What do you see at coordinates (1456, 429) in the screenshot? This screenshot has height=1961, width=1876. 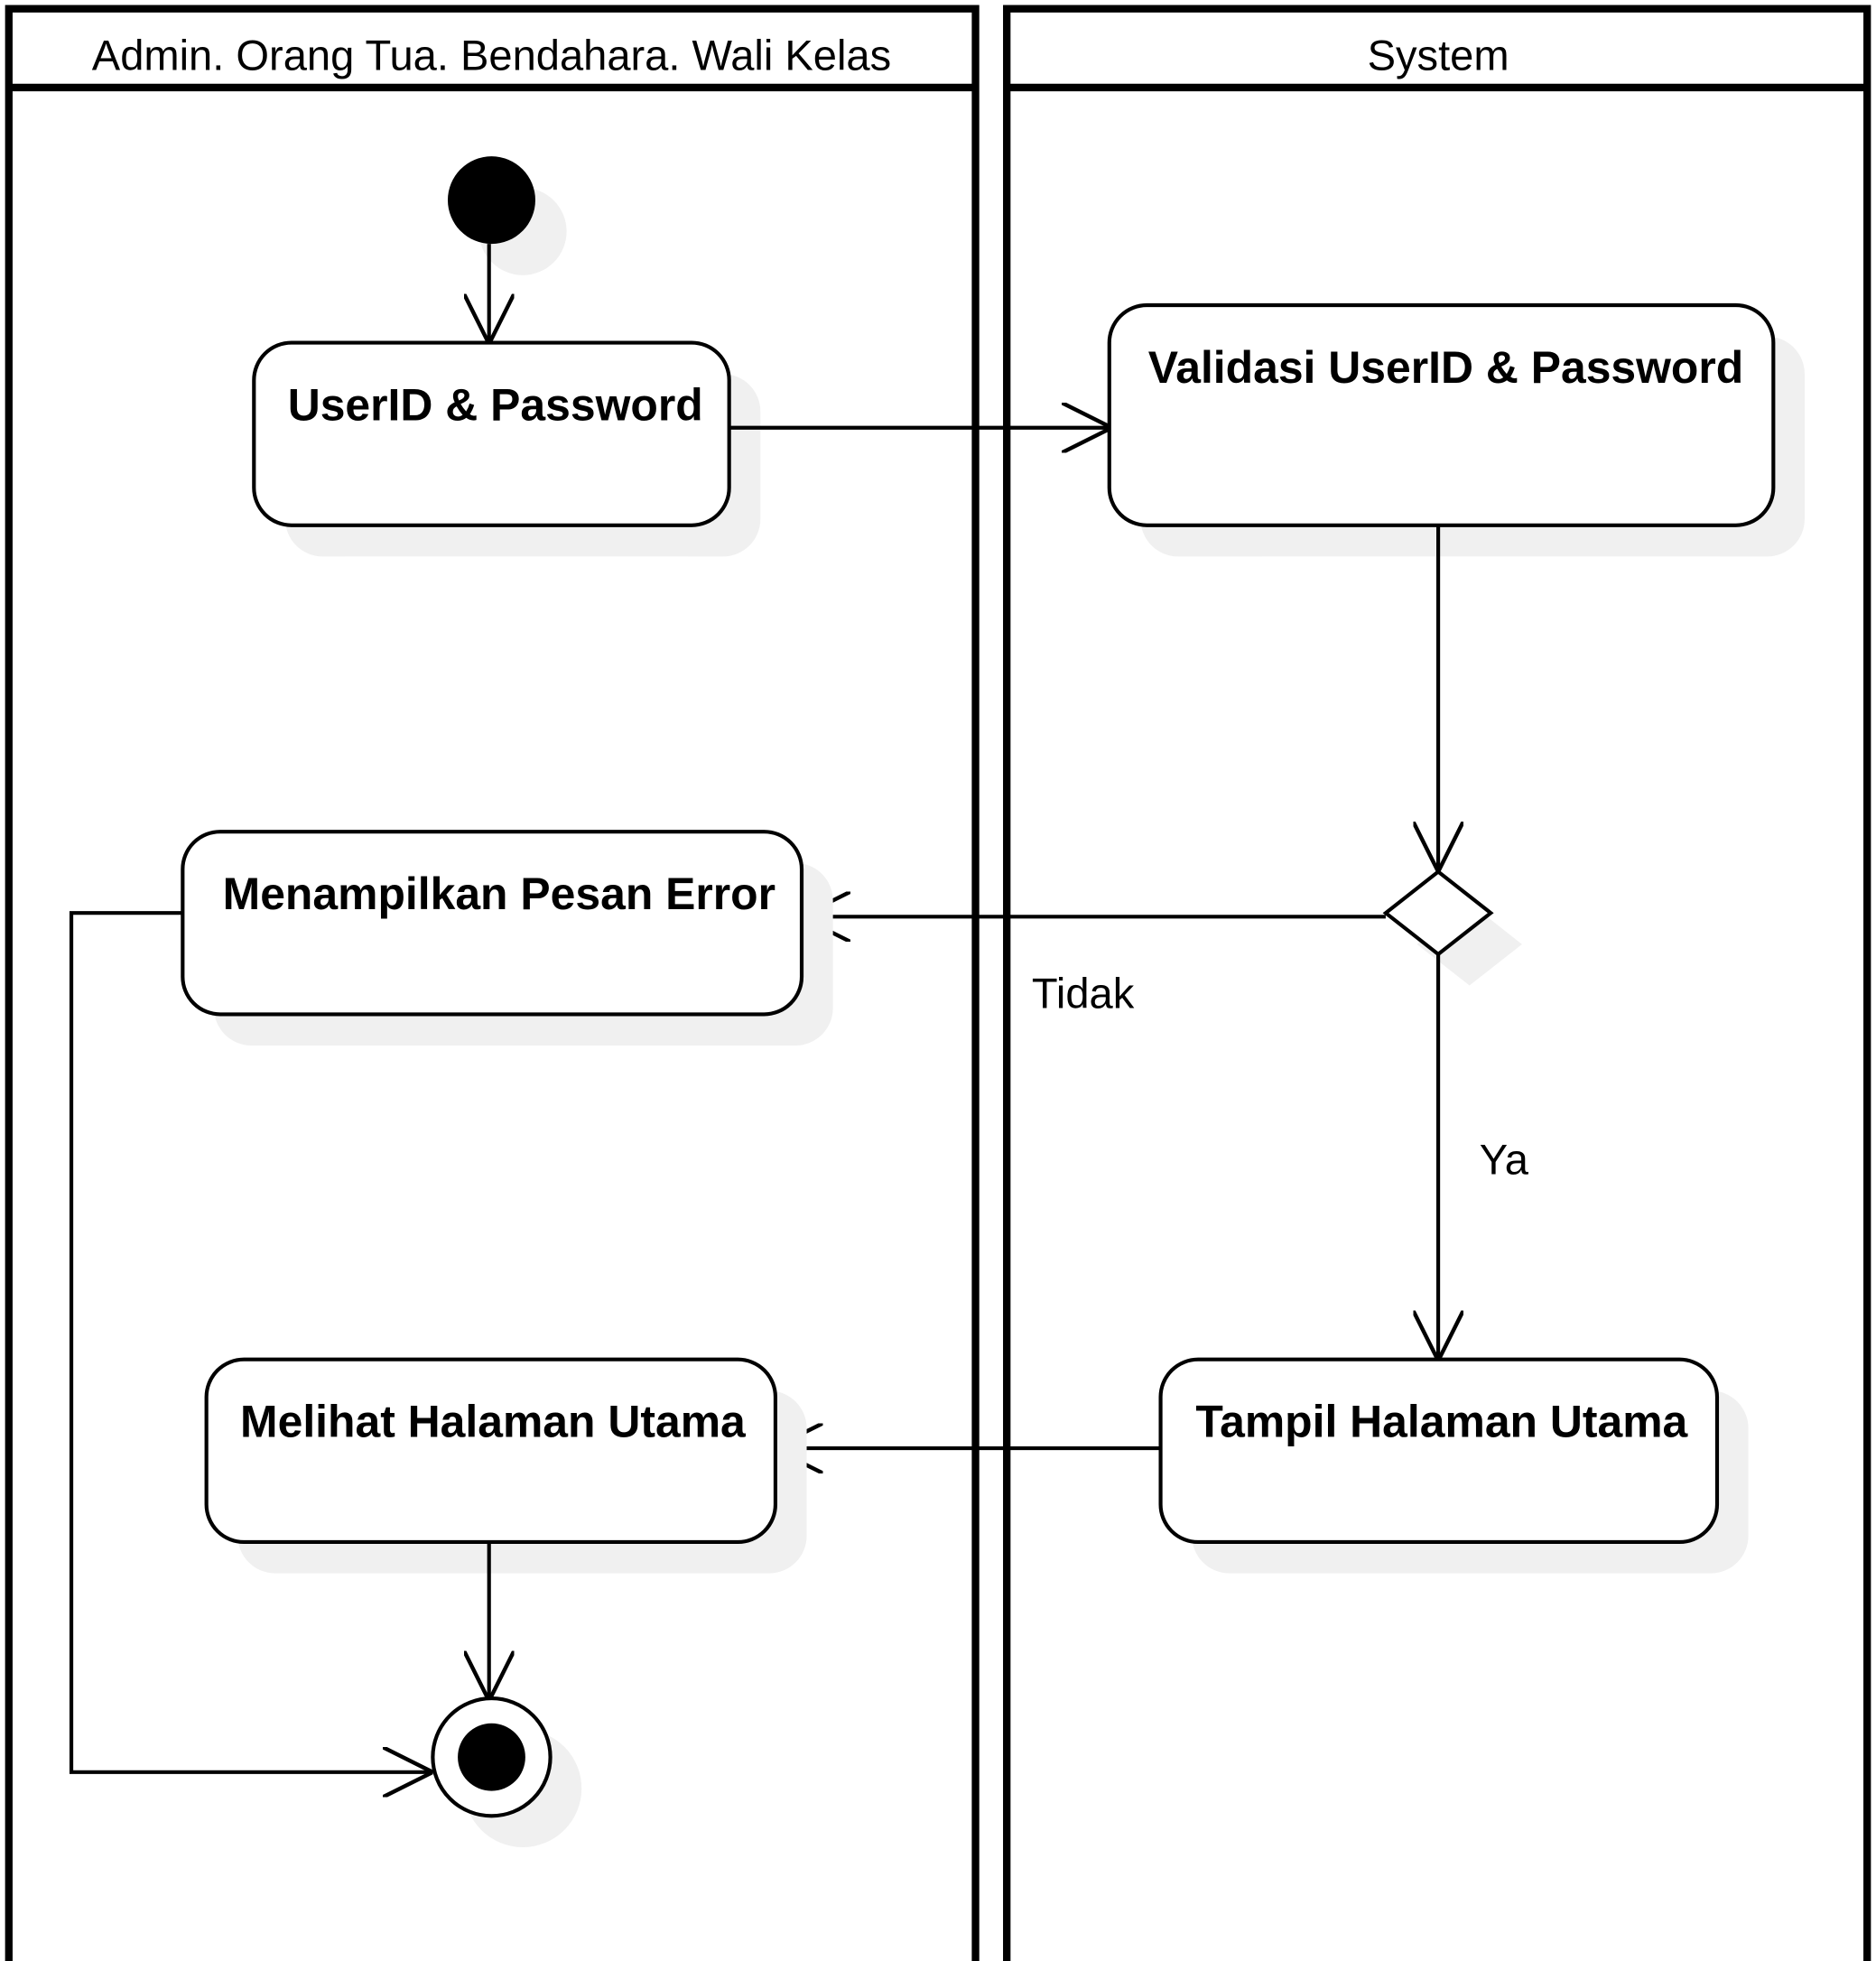 I see `activity-validasi: Validasi UserID & Password` at bounding box center [1456, 429].